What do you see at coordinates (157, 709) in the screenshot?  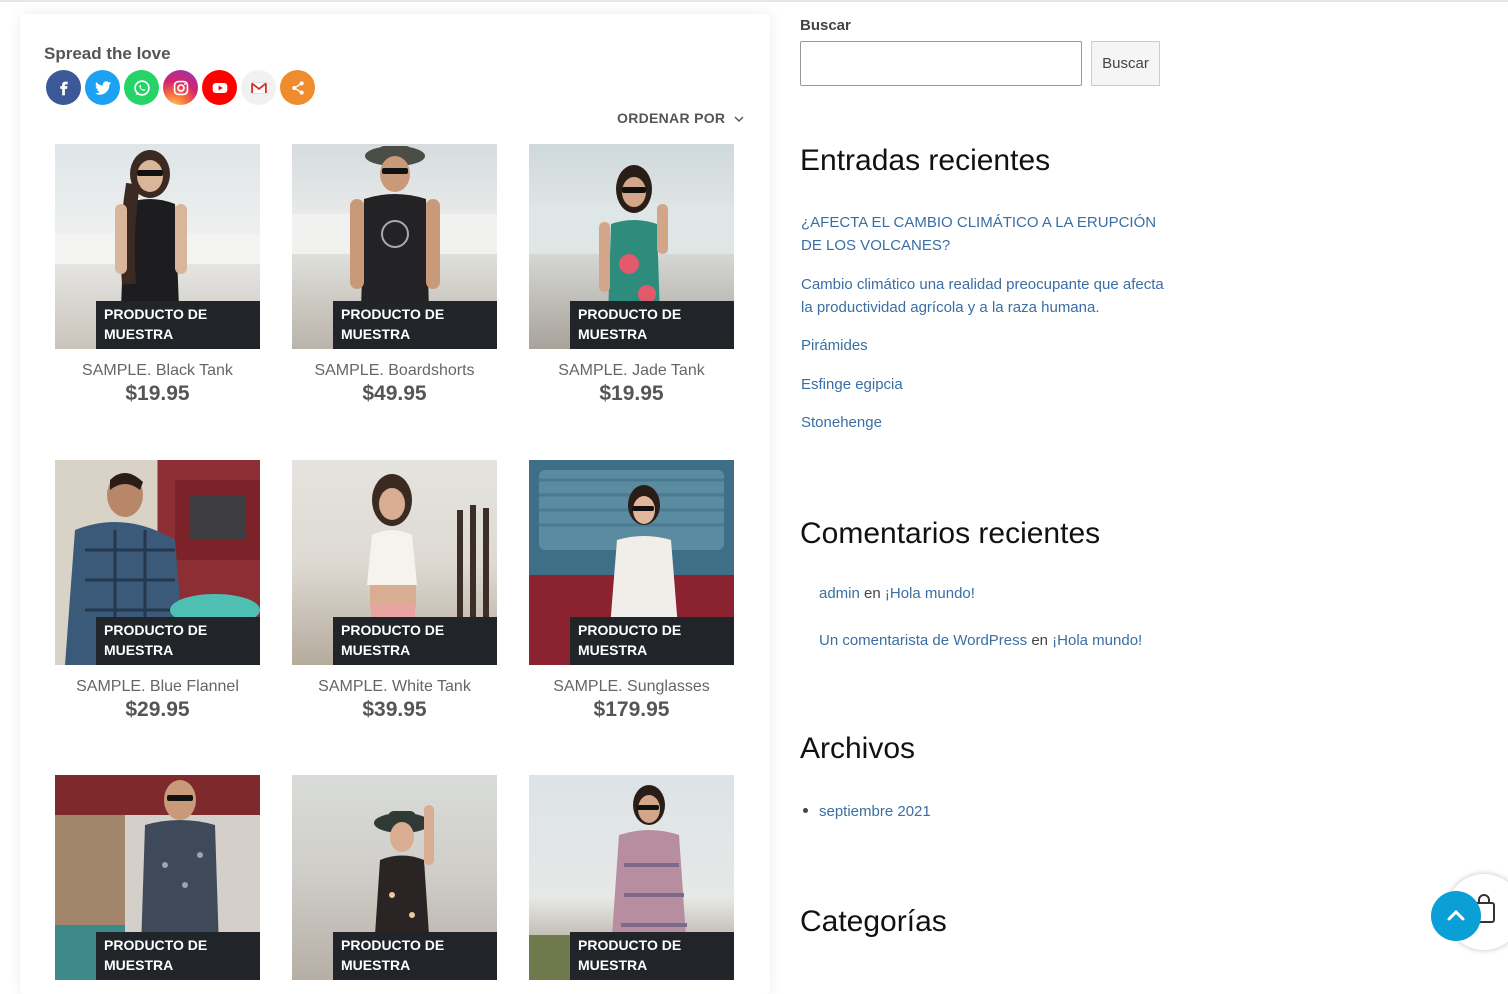 I see `product-price: $29.95` at bounding box center [157, 709].